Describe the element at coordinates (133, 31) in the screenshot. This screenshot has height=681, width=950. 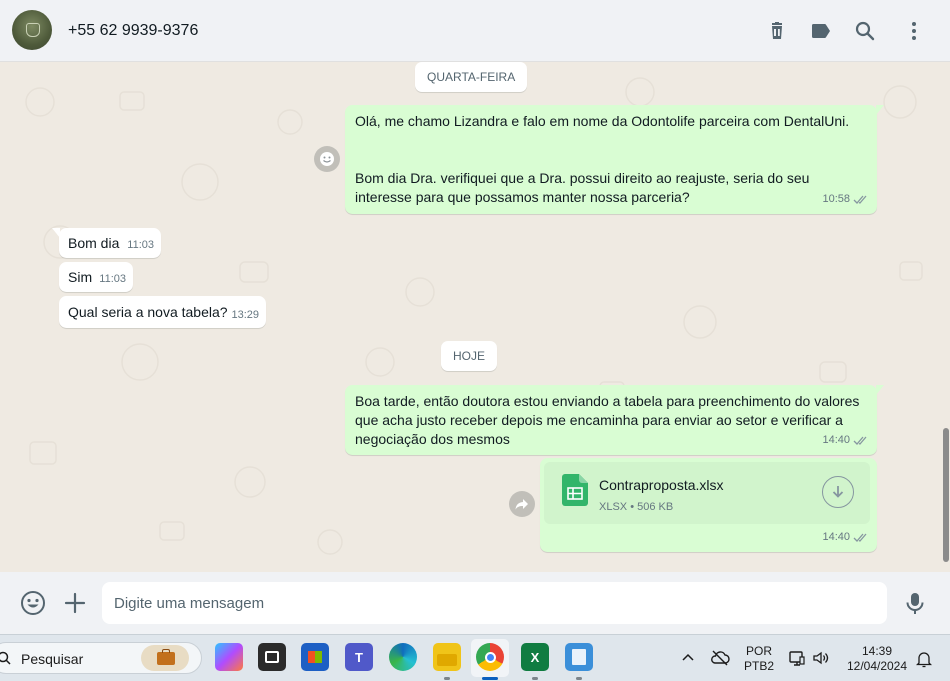
I see `contact-name: +55 62 9939-9376` at that location.